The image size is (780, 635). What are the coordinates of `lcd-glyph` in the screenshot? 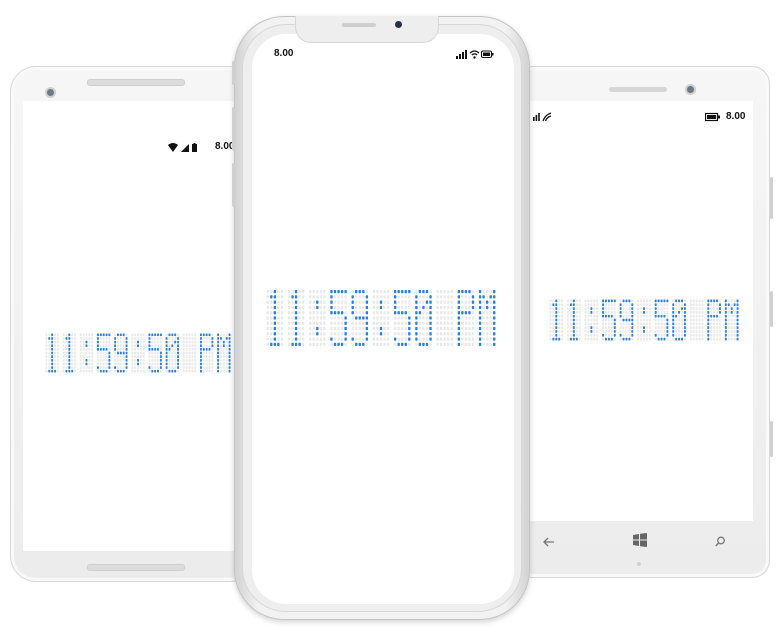 It's located at (574, 320).